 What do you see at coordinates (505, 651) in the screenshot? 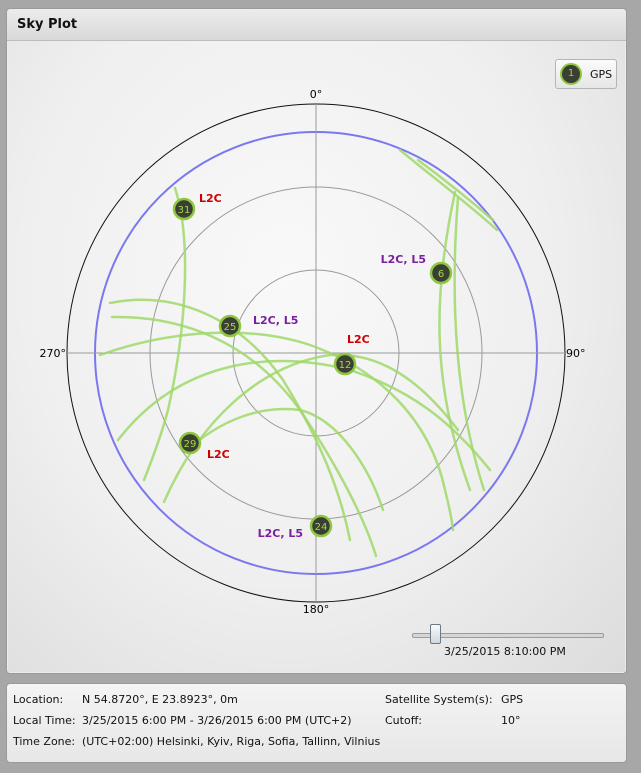
I see `current-time-label: 3/25/2015 8:10:00 PM` at bounding box center [505, 651].